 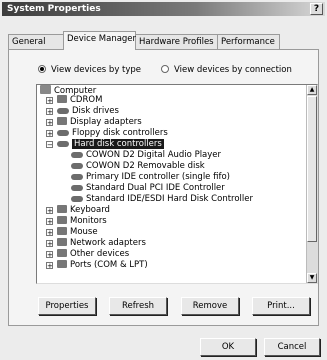 I want to click on tree-item-monitors: Monitors, so click(x=82, y=221).